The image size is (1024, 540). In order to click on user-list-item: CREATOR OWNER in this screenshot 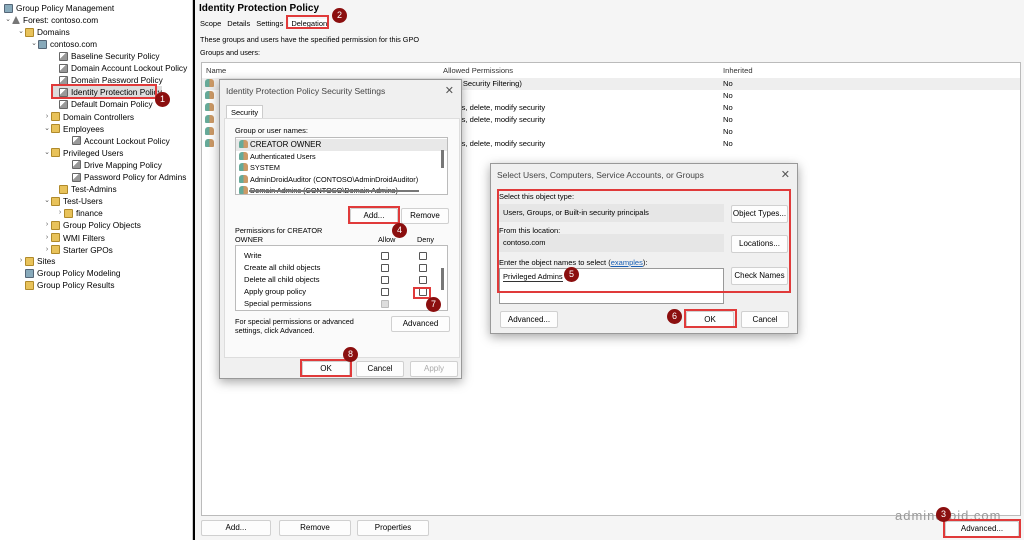, I will do `click(341, 145)`.